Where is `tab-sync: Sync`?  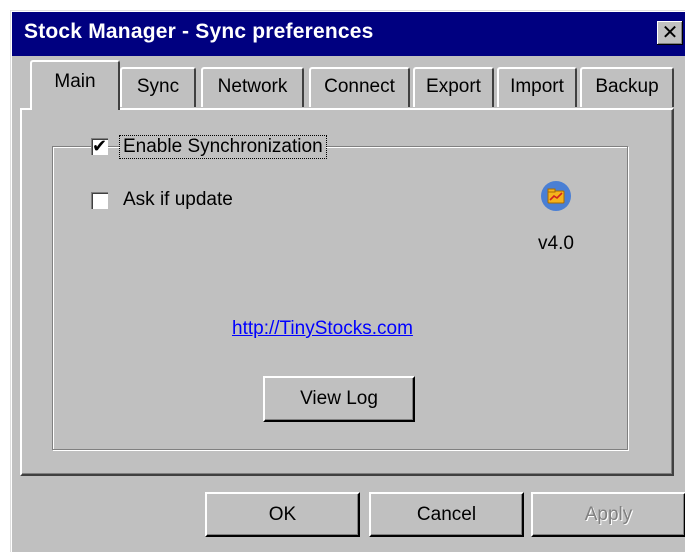 tab-sync: Sync is located at coordinates (158, 87).